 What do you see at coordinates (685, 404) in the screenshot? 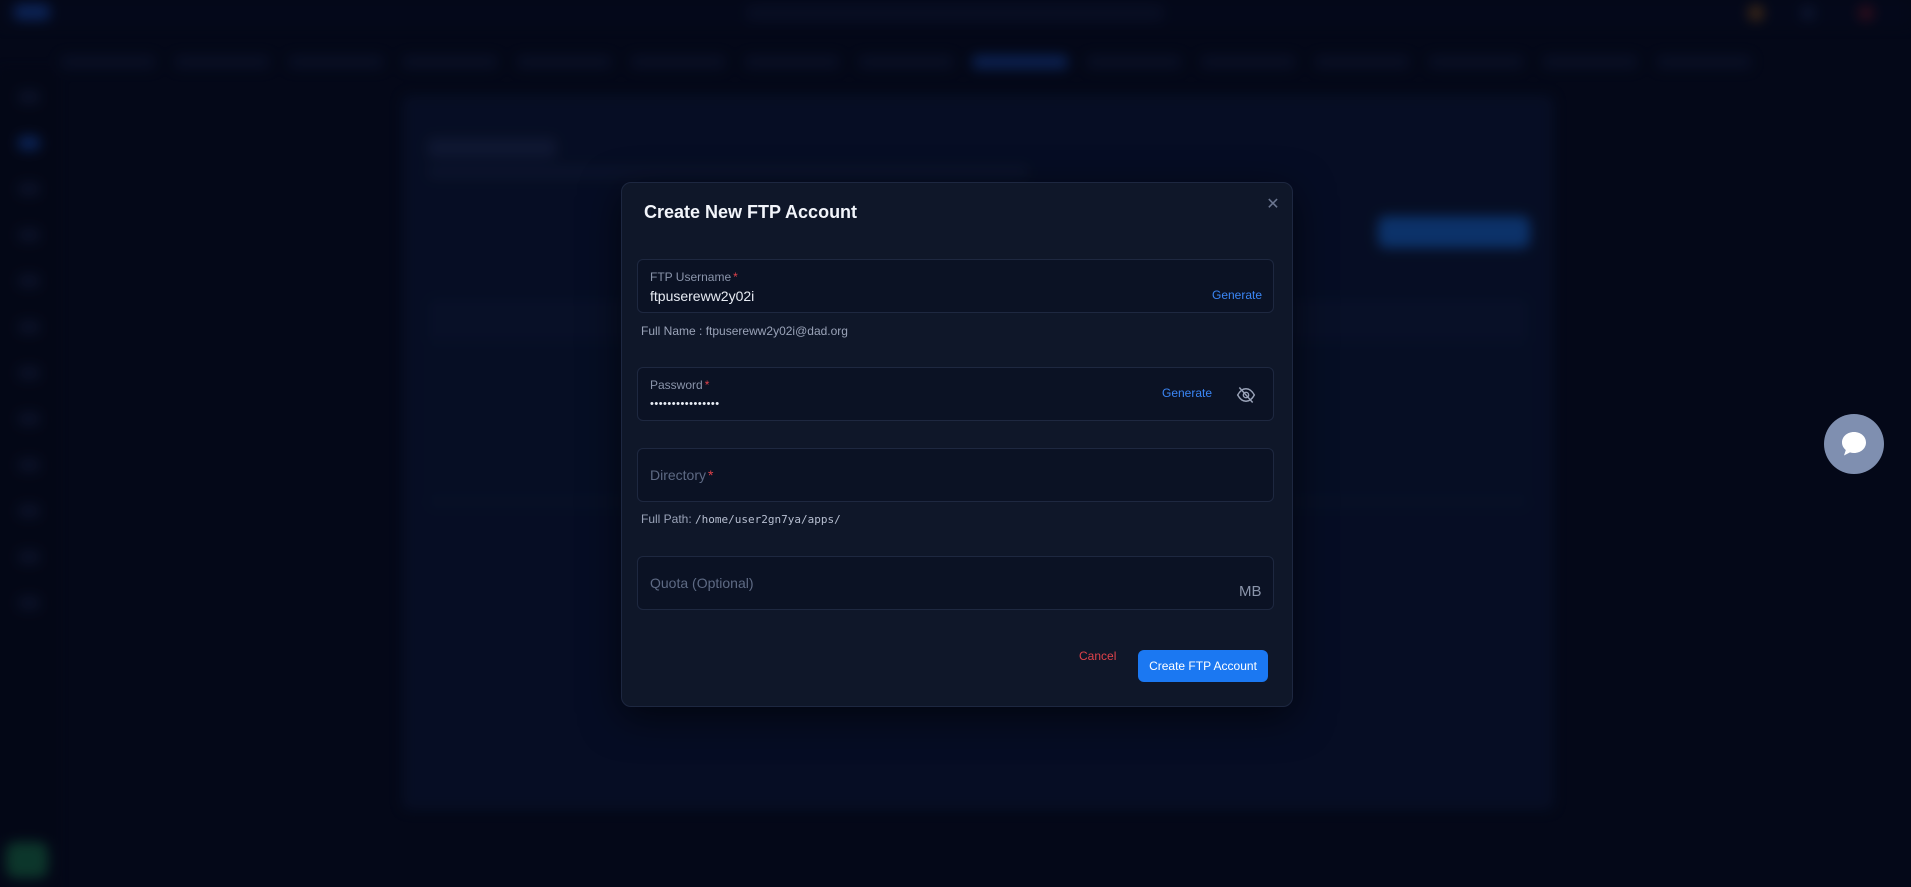
I see `password-input: ••••••••••••••••` at bounding box center [685, 404].